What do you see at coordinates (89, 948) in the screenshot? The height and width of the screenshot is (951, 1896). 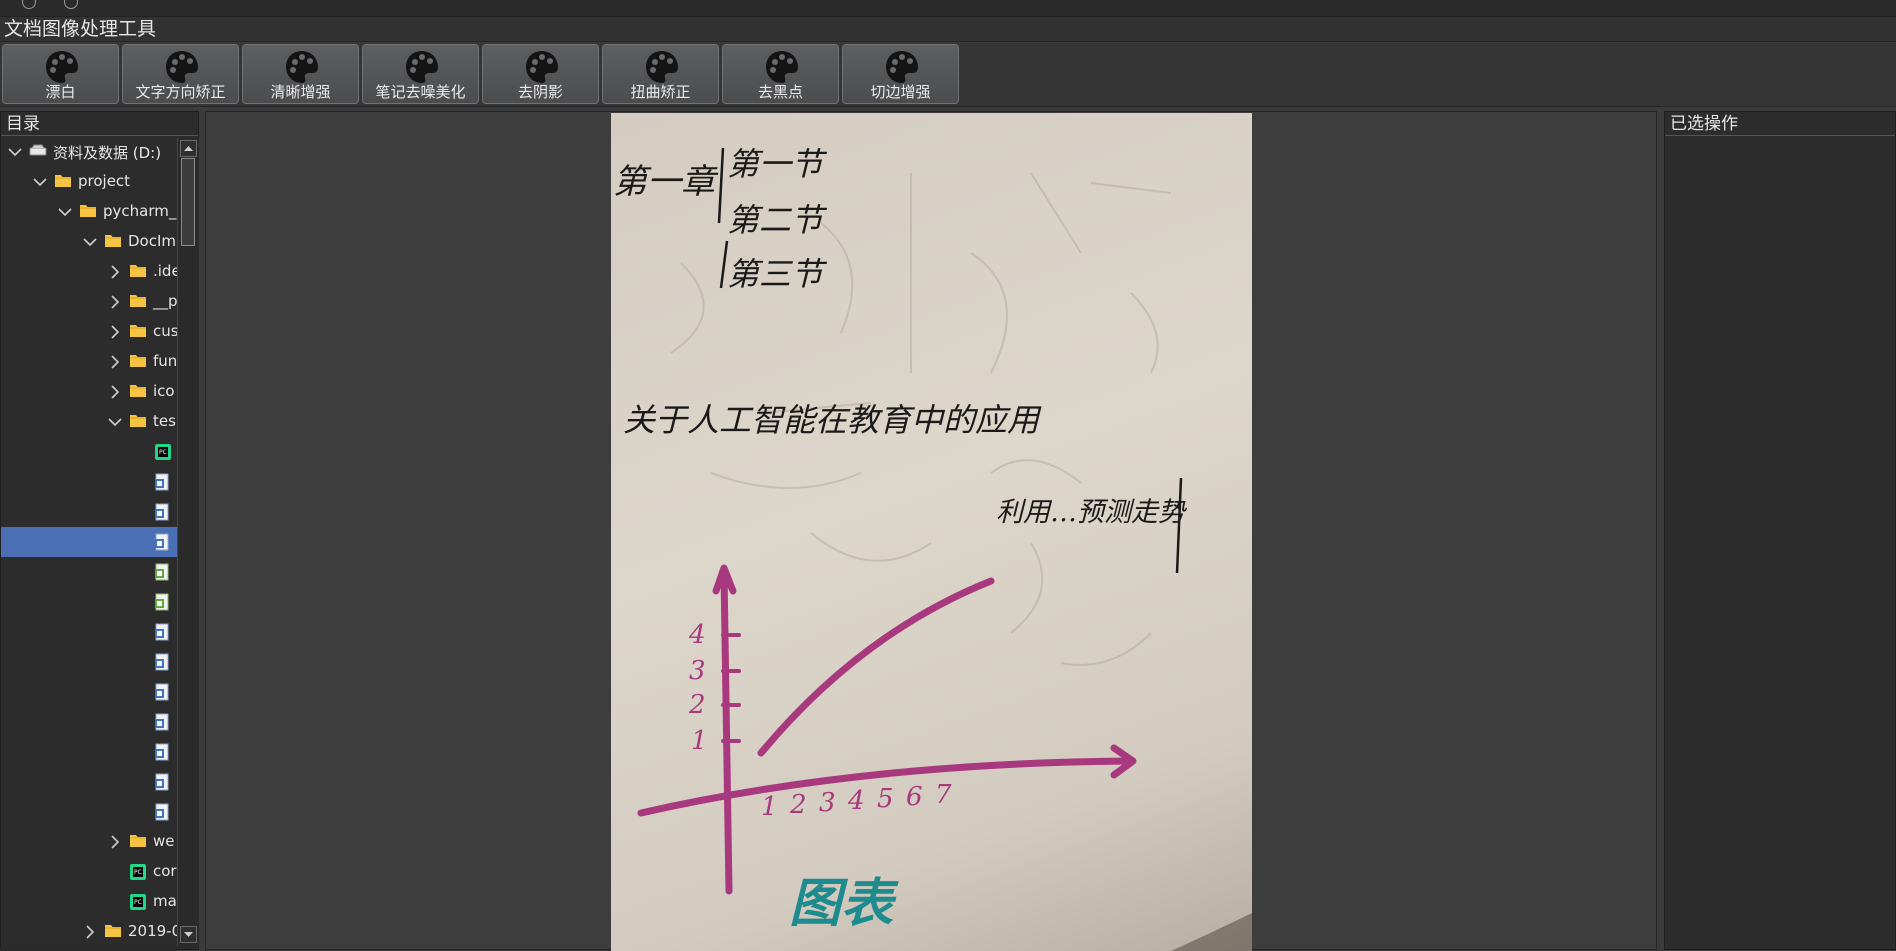 I see `tree-horizontal-scrollbar` at bounding box center [89, 948].